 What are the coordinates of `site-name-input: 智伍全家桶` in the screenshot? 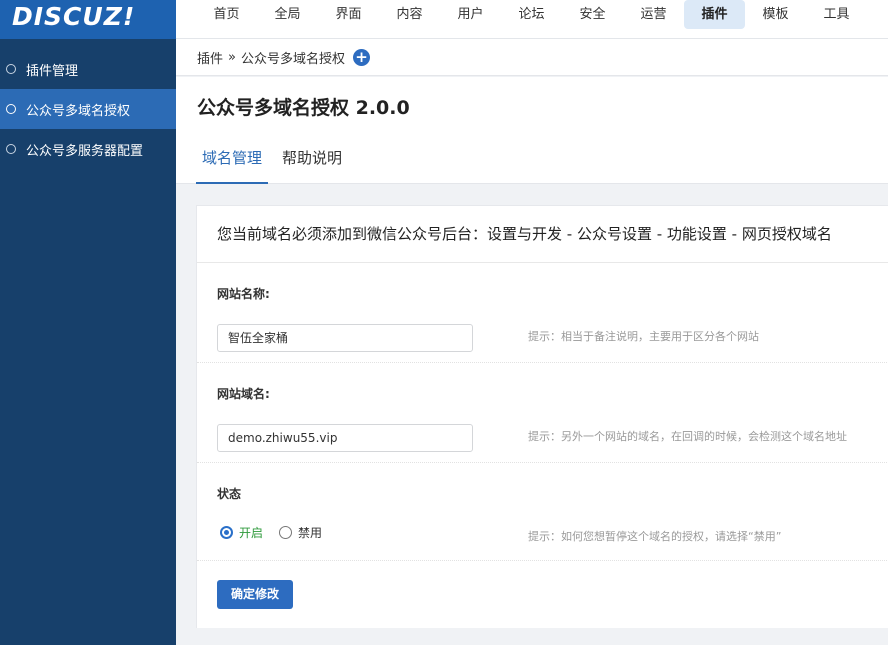 It's located at (345, 338).